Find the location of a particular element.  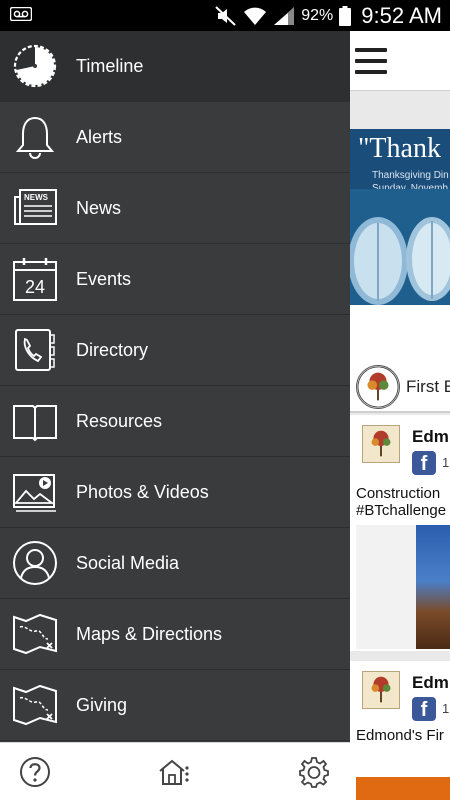

home-icon is located at coordinates (173, 772).